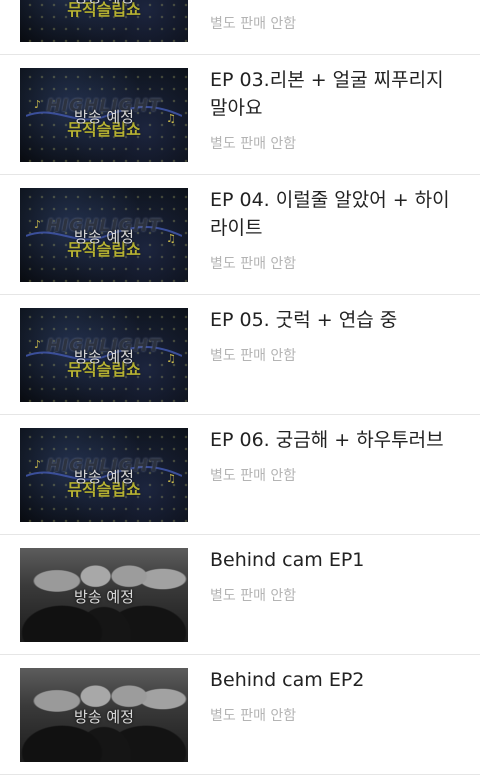 The image size is (480, 775). What do you see at coordinates (338, 440) in the screenshot?
I see `episode-title: EP 06. 궁금해 + 하우투러브` at bounding box center [338, 440].